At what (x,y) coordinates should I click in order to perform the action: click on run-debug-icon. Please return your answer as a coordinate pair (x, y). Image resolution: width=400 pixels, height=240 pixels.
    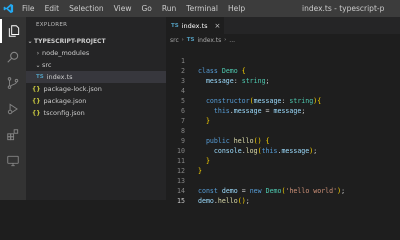
    Looking at the image, I should click on (13, 109).